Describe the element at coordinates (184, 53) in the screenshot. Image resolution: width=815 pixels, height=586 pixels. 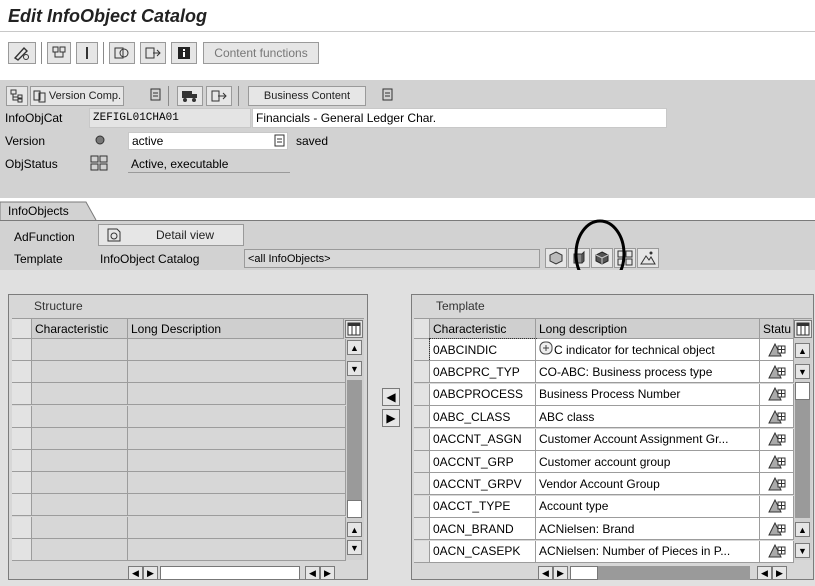
I see `info-button` at that location.